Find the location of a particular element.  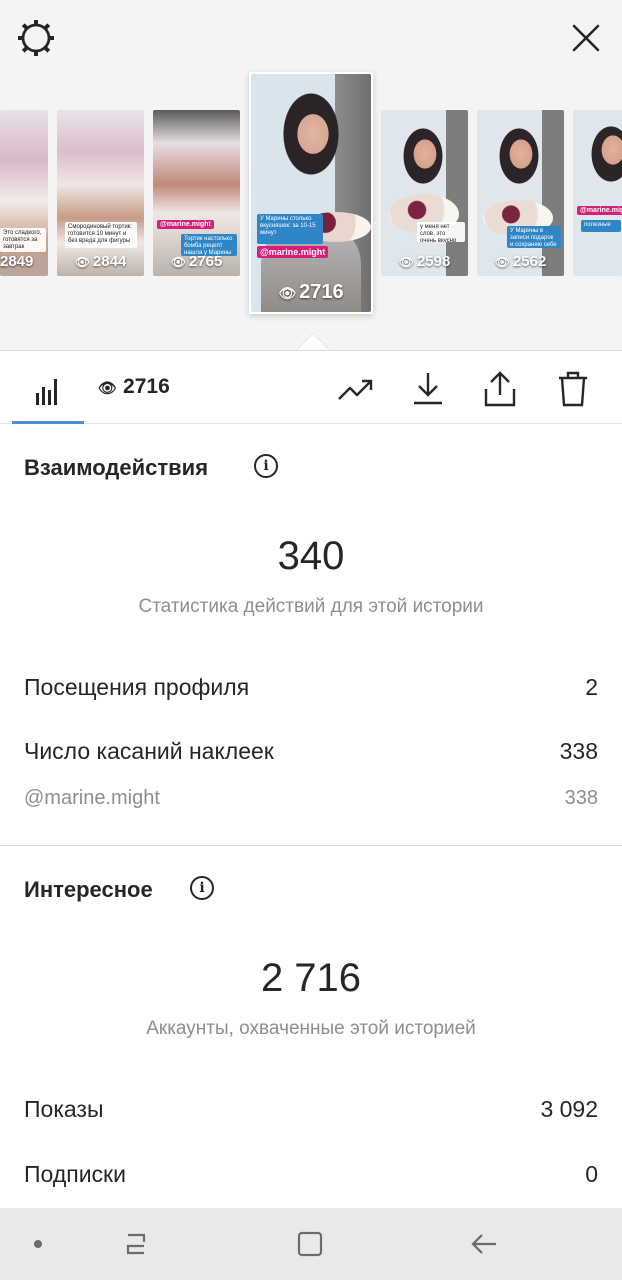

trending-icon is located at coordinates (356, 389).